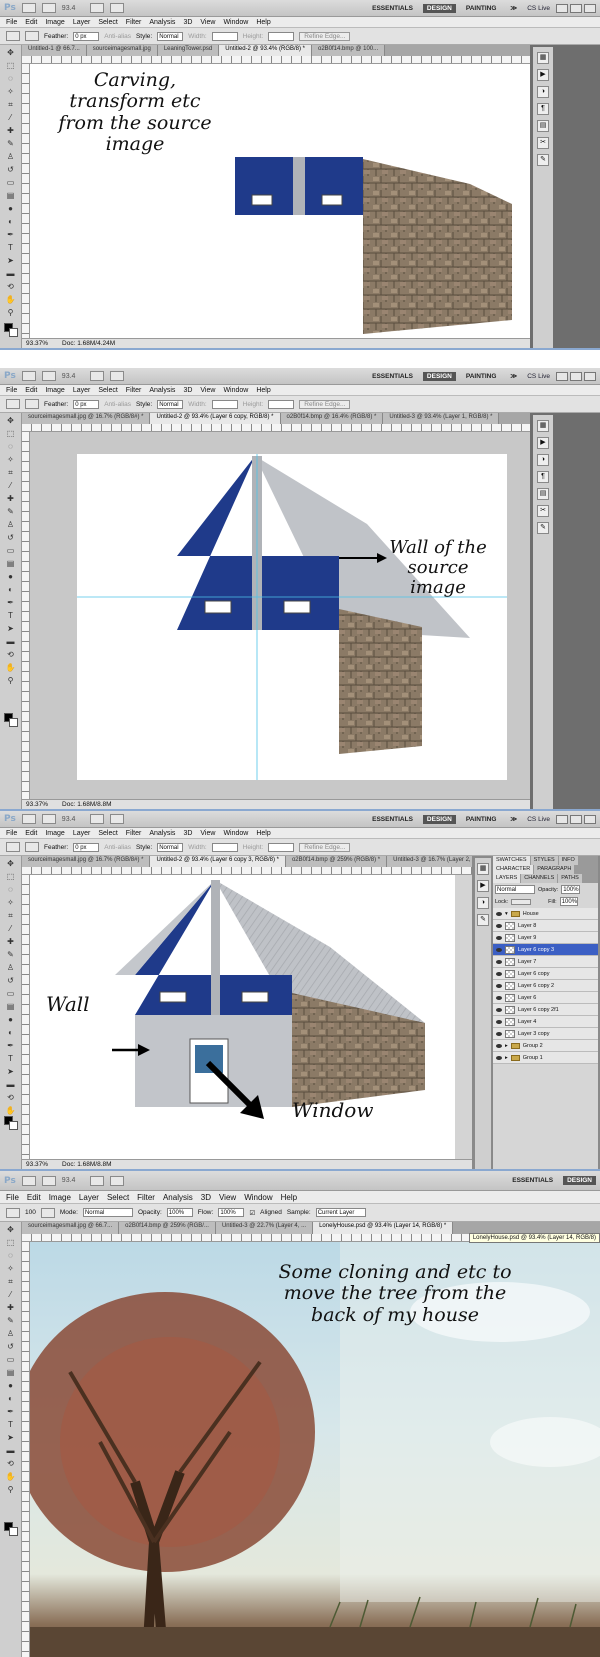 The height and width of the screenshot is (1657, 600). What do you see at coordinates (13, 404) in the screenshot?
I see `marquee-preset-icon` at bounding box center [13, 404].